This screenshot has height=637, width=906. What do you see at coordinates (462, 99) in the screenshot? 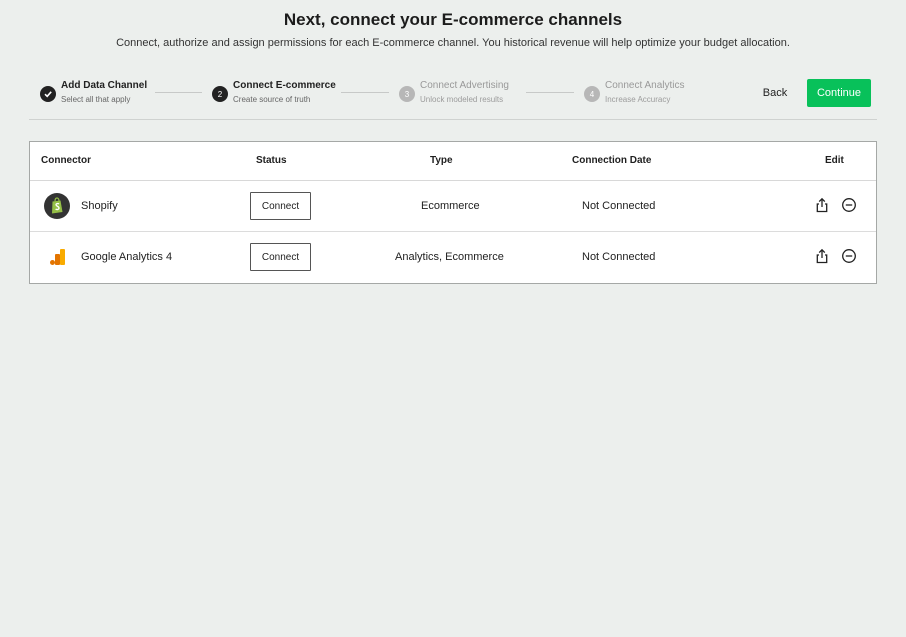
I see `step-description: Unlock modeled results` at bounding box center [462, 99].